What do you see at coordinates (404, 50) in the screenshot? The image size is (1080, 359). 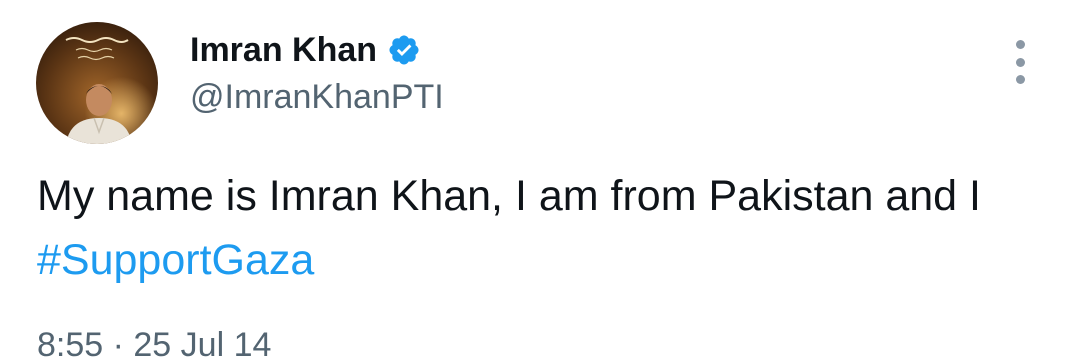 I see `verified-badge-icon` at bounding box center [404, 50].